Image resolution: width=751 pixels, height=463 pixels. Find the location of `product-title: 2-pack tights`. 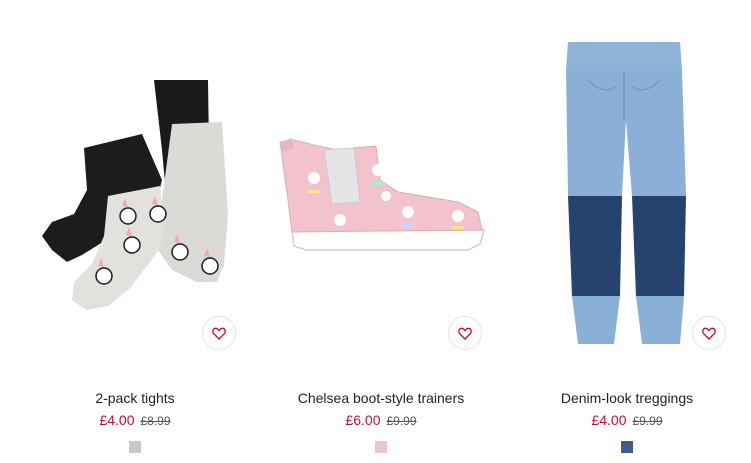

product-title: 2-pack tights is located at coordinates (135, 398).